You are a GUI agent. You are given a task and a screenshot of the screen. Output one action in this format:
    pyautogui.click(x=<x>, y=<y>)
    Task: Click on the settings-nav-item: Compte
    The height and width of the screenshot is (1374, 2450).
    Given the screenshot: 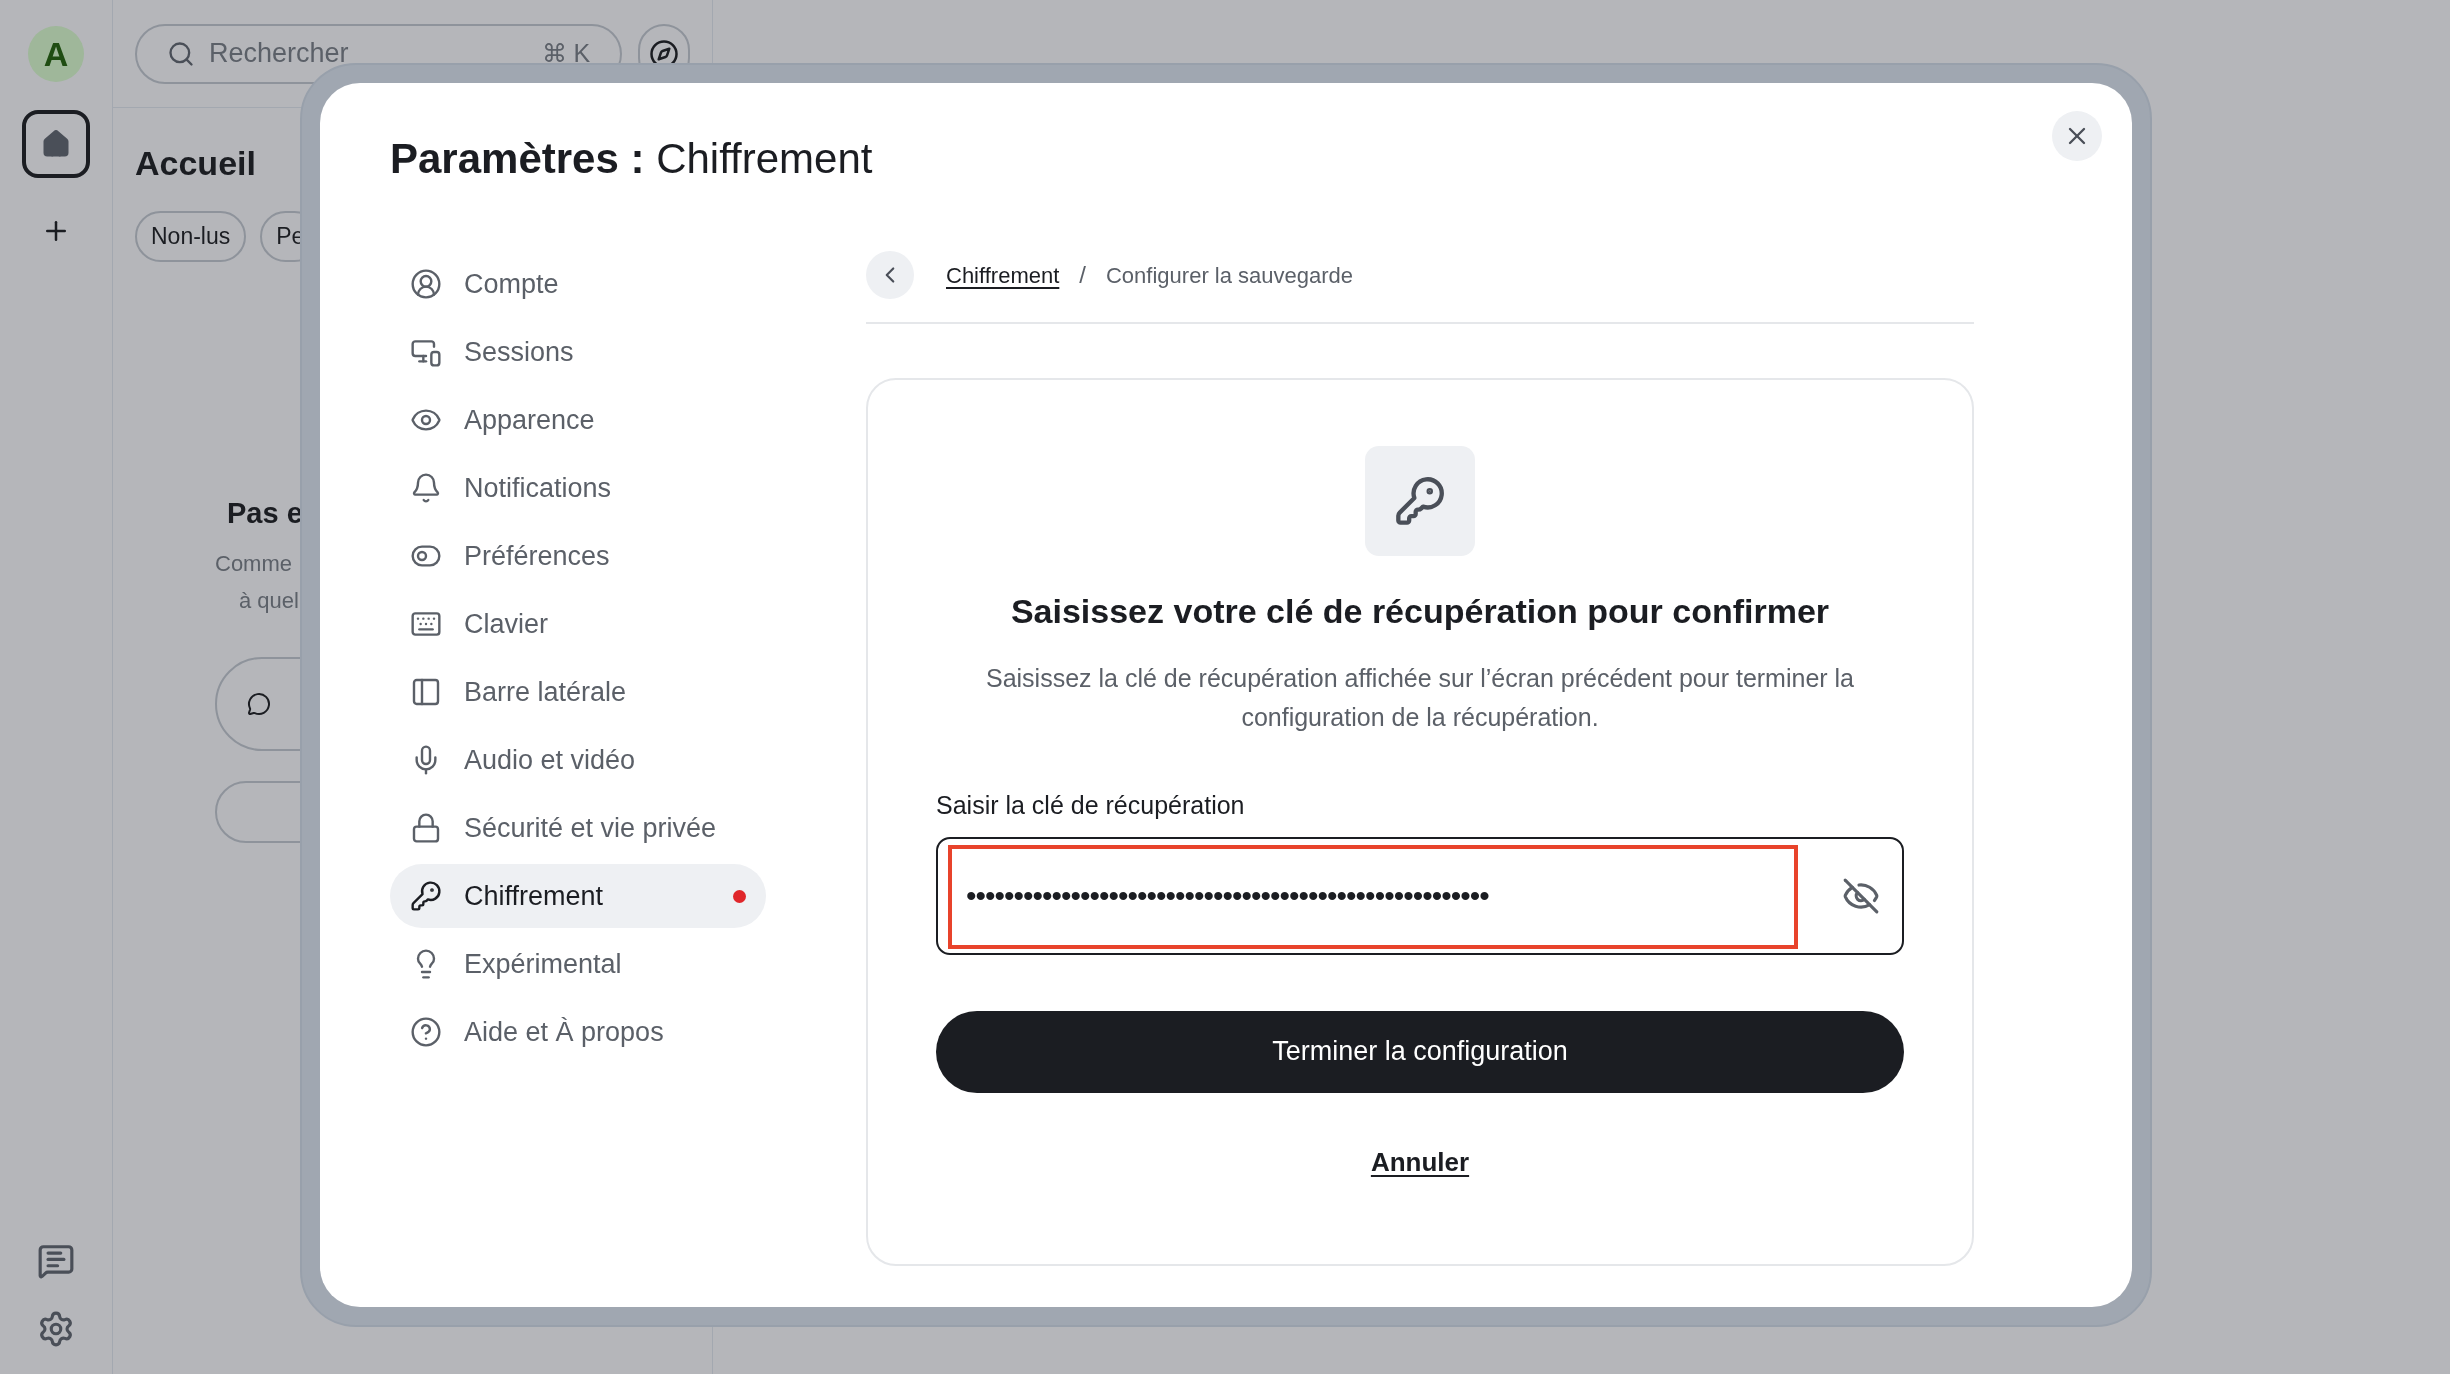 What is the action you would take?
    pyautogui.click(x=578, y=284)
    